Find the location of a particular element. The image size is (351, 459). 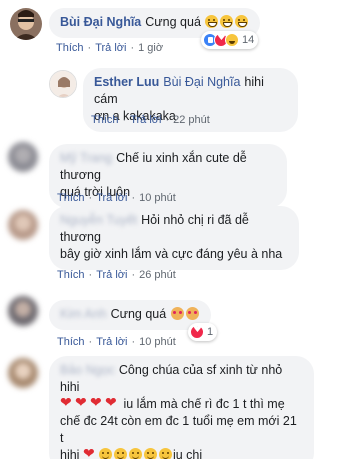

mention-tag: Bùi Đại Nghĩa is located at coordinates (201, 82).